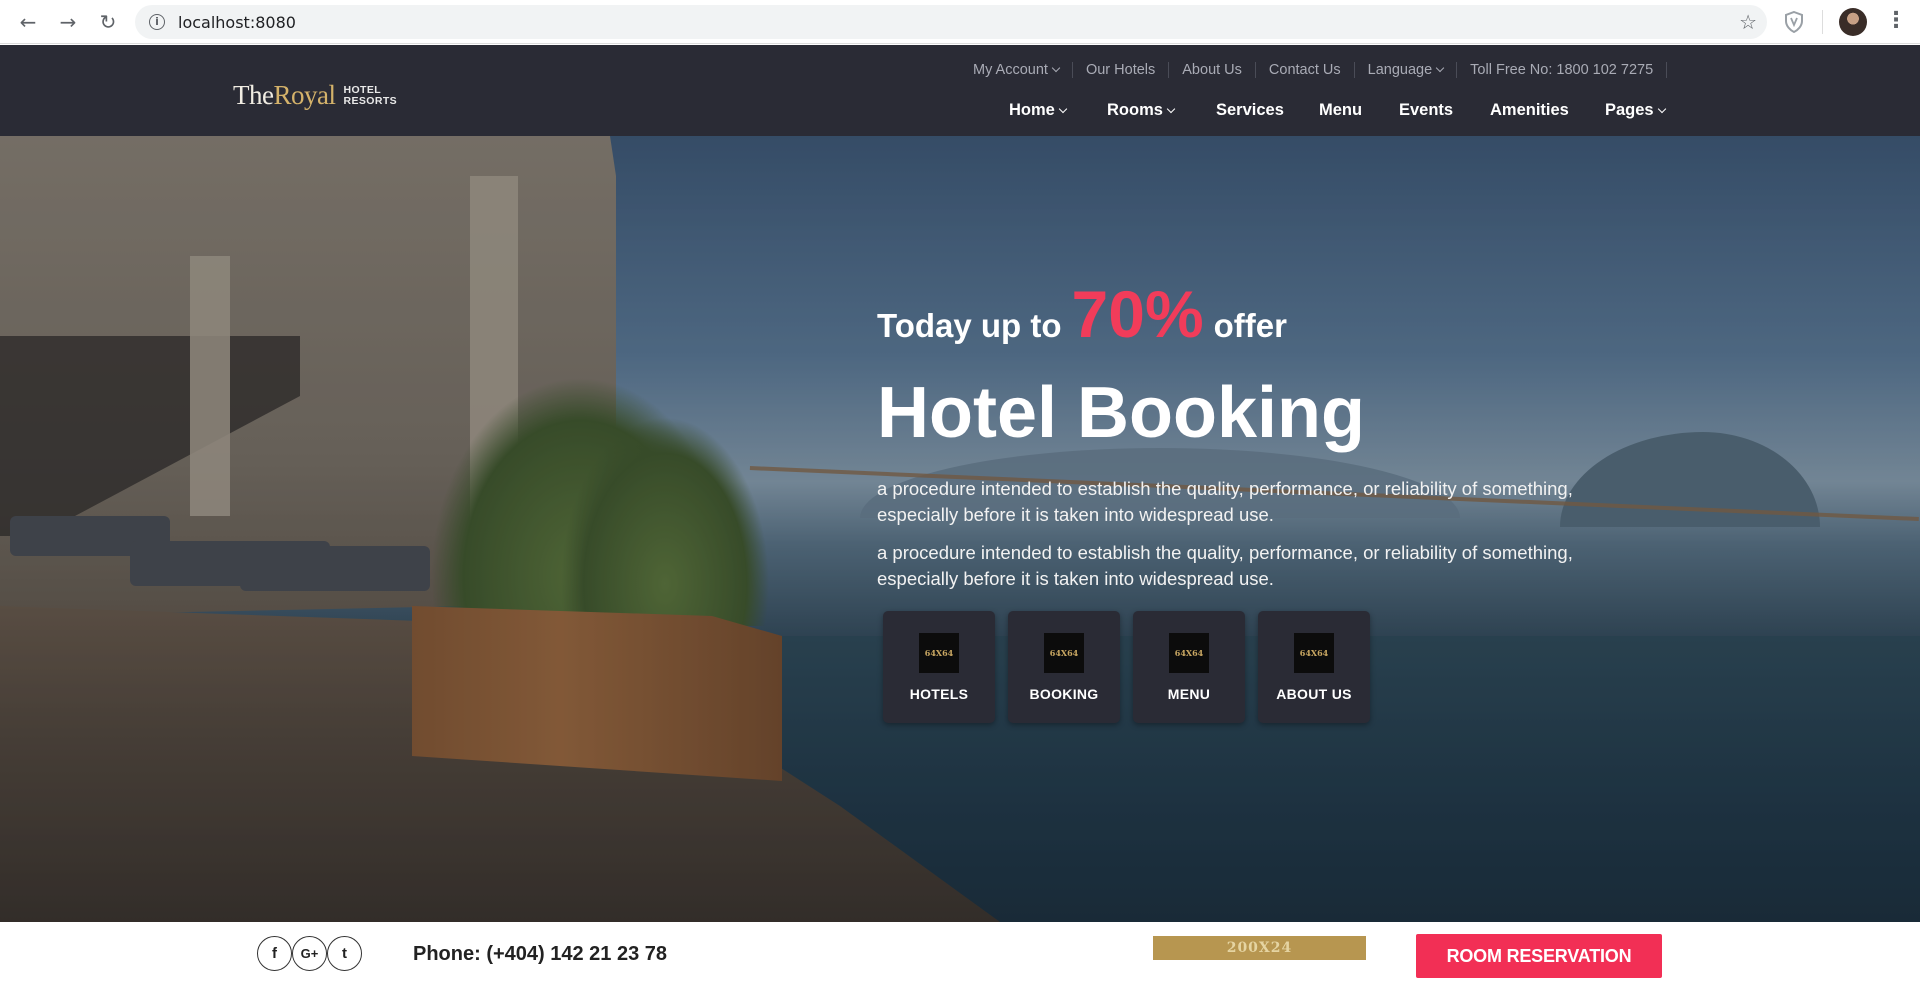 This screenshot has width=1920, height=987. I want to click on nav-menu: Menu, so click(1340, 110).